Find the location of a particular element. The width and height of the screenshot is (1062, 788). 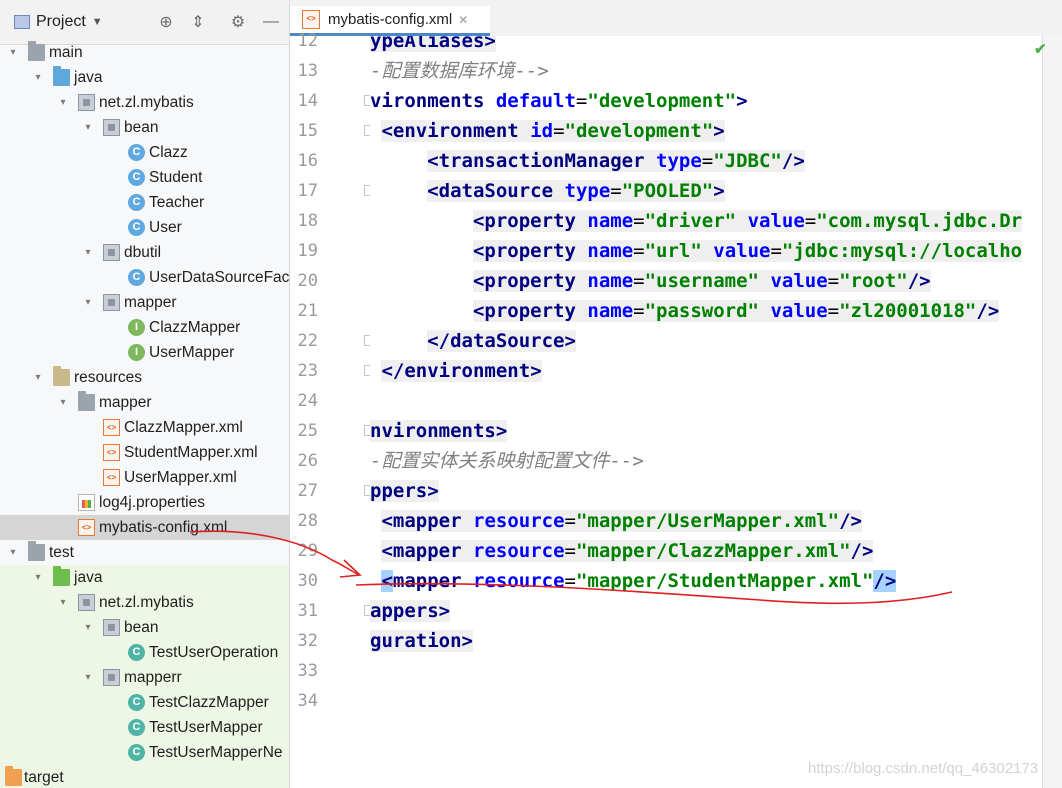

line-number: 26 is located at coordinates (307, 461).